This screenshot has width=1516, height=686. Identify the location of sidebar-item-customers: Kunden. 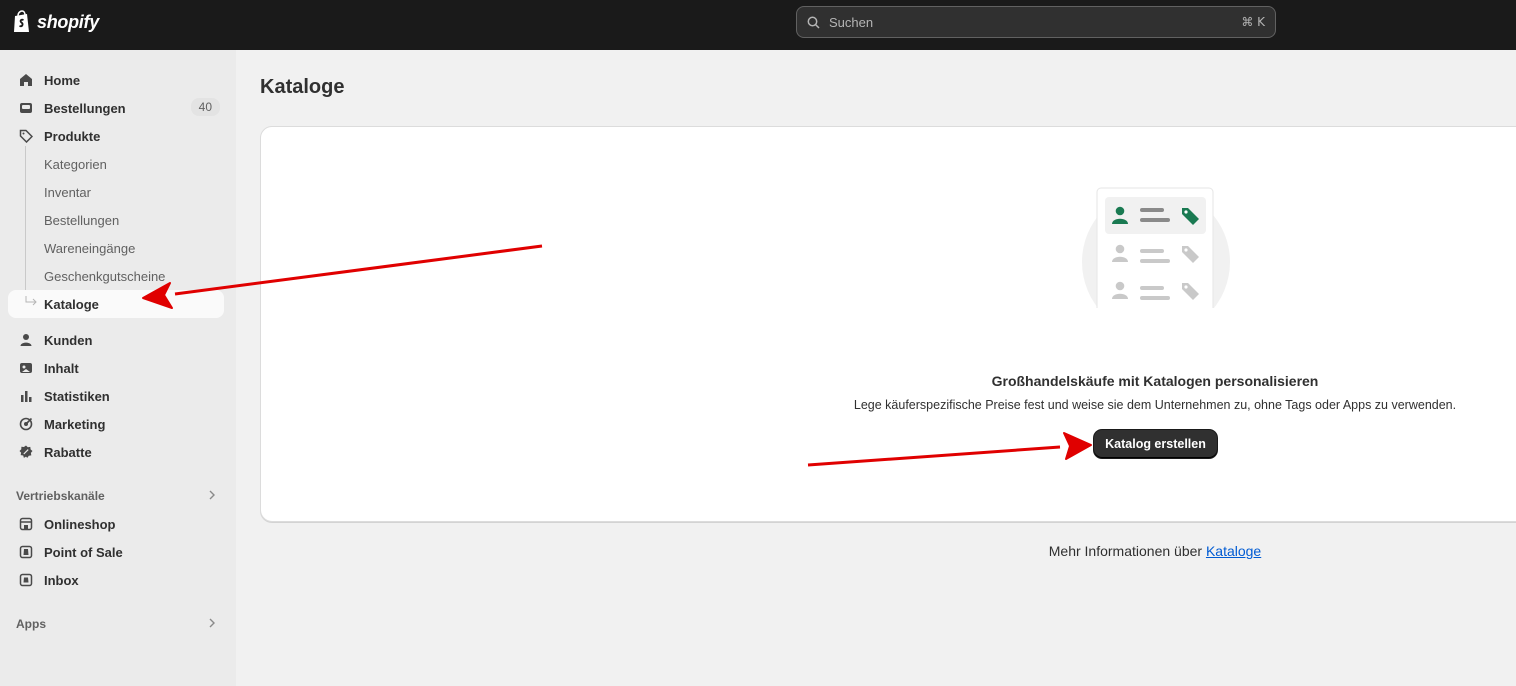
(116, 340).